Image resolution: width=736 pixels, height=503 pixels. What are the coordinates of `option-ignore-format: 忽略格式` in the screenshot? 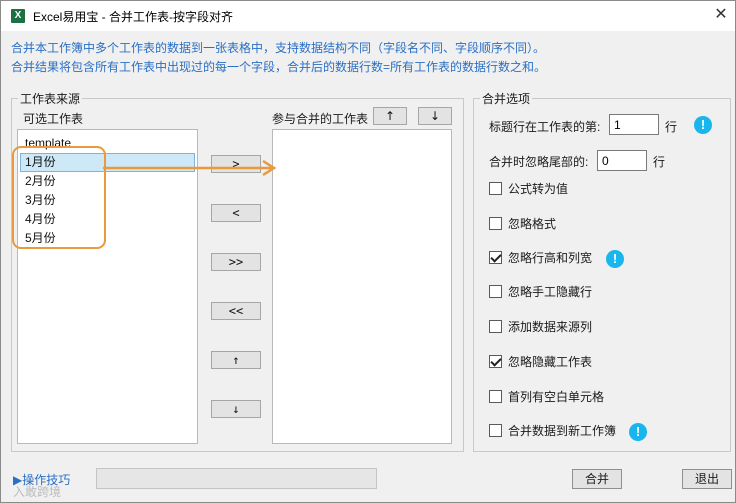 It's located at (522, 225).